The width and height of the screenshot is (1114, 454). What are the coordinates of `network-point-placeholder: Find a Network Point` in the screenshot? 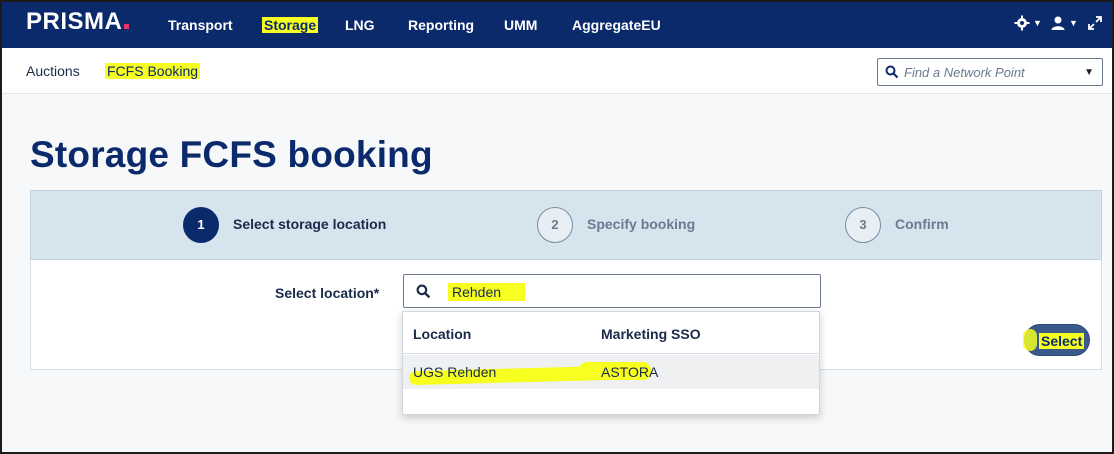 It's located at (964, 72).